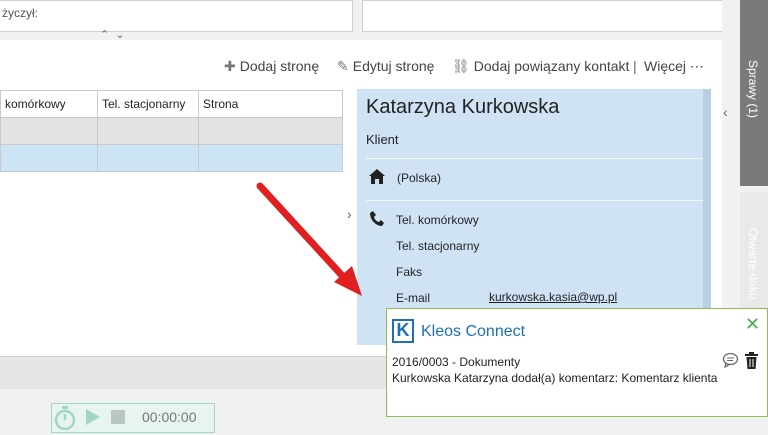 This screenshot has height=435, width=768. I want to click on more-label: Więcej, so click(665, 66).